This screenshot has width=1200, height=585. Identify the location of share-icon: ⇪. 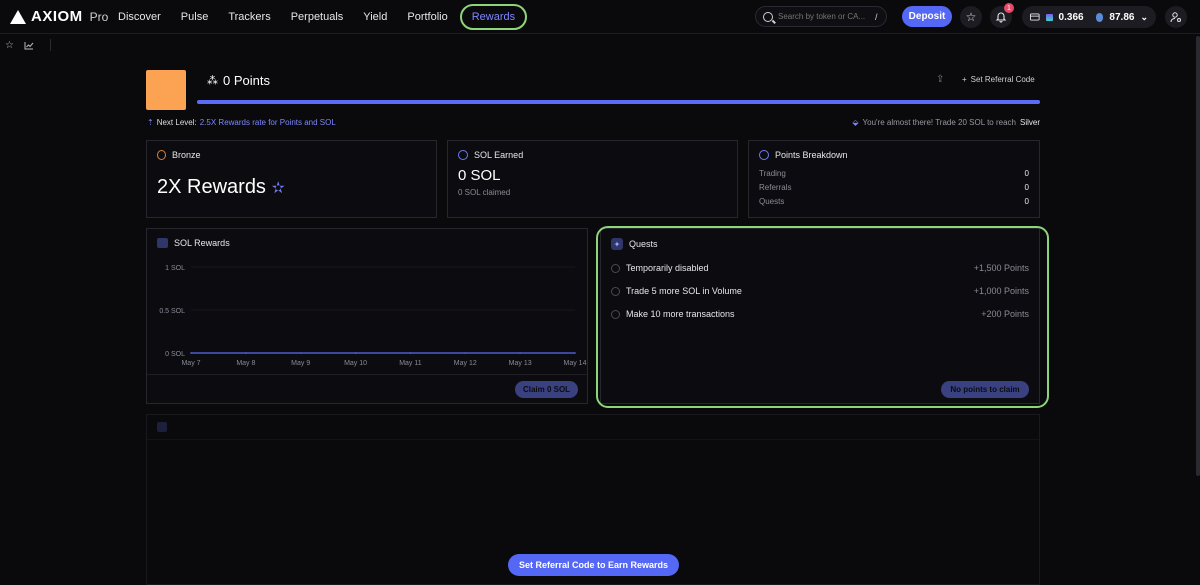
(940, 79).